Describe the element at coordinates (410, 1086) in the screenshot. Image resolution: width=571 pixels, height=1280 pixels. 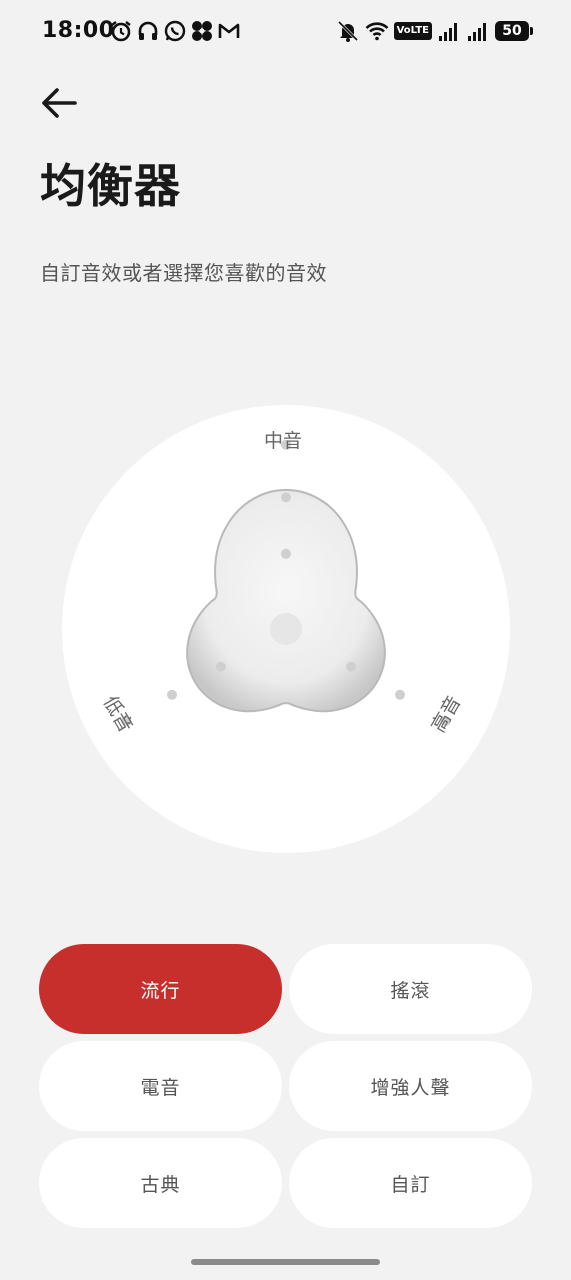
I see `preset-vocal-boost-button: 增強人聲` at that location.